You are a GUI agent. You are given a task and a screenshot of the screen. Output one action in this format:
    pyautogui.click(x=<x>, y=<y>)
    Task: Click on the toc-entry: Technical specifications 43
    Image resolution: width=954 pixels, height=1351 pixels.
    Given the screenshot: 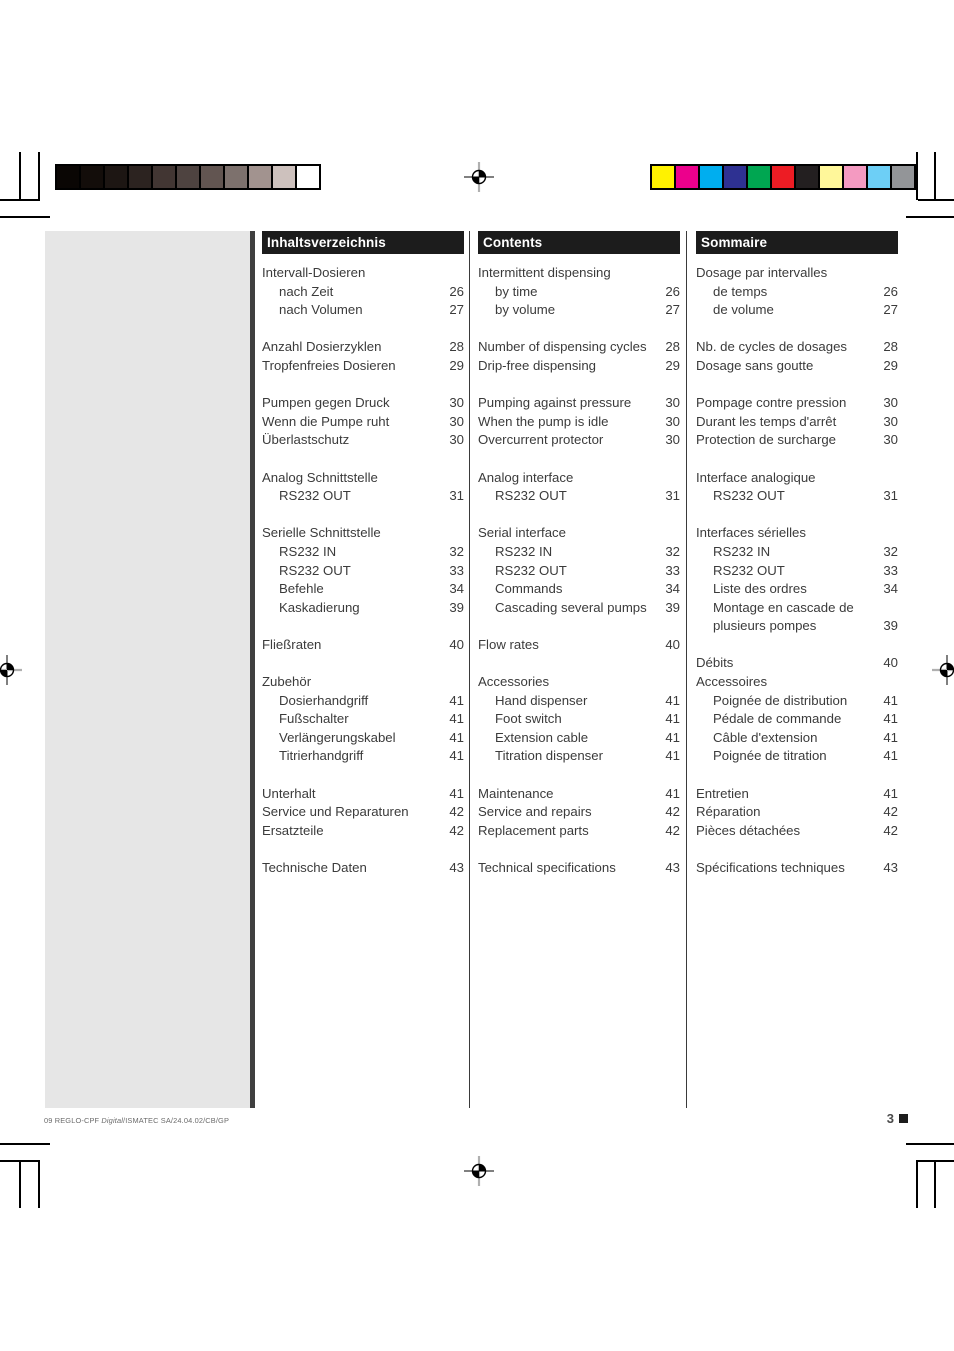 What is the action you would take?
    pyautogui.click(x=579, y=868)
    